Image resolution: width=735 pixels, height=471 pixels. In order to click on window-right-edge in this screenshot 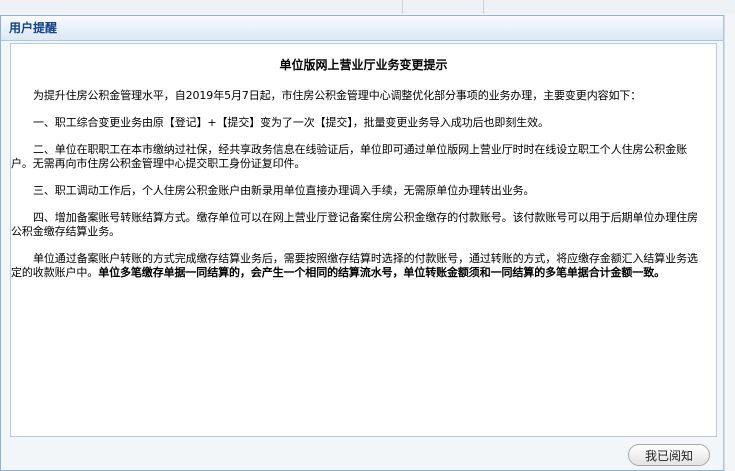, I will do `click(729, 243)`.